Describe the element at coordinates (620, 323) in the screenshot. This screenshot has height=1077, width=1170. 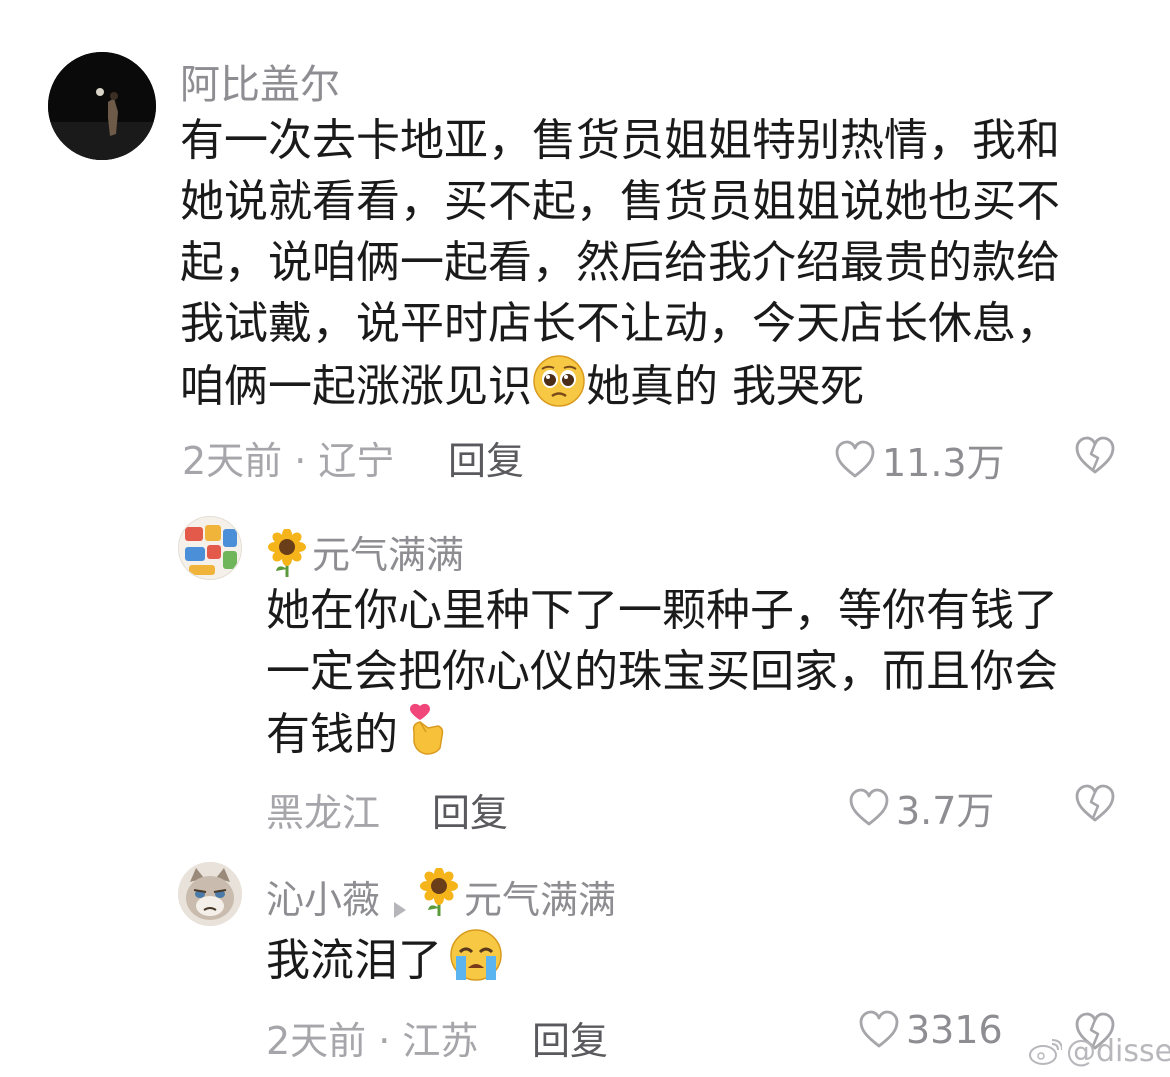
I see `comment-line: 我试戴，说平时店长不让动，今天店长休息，` at that location.